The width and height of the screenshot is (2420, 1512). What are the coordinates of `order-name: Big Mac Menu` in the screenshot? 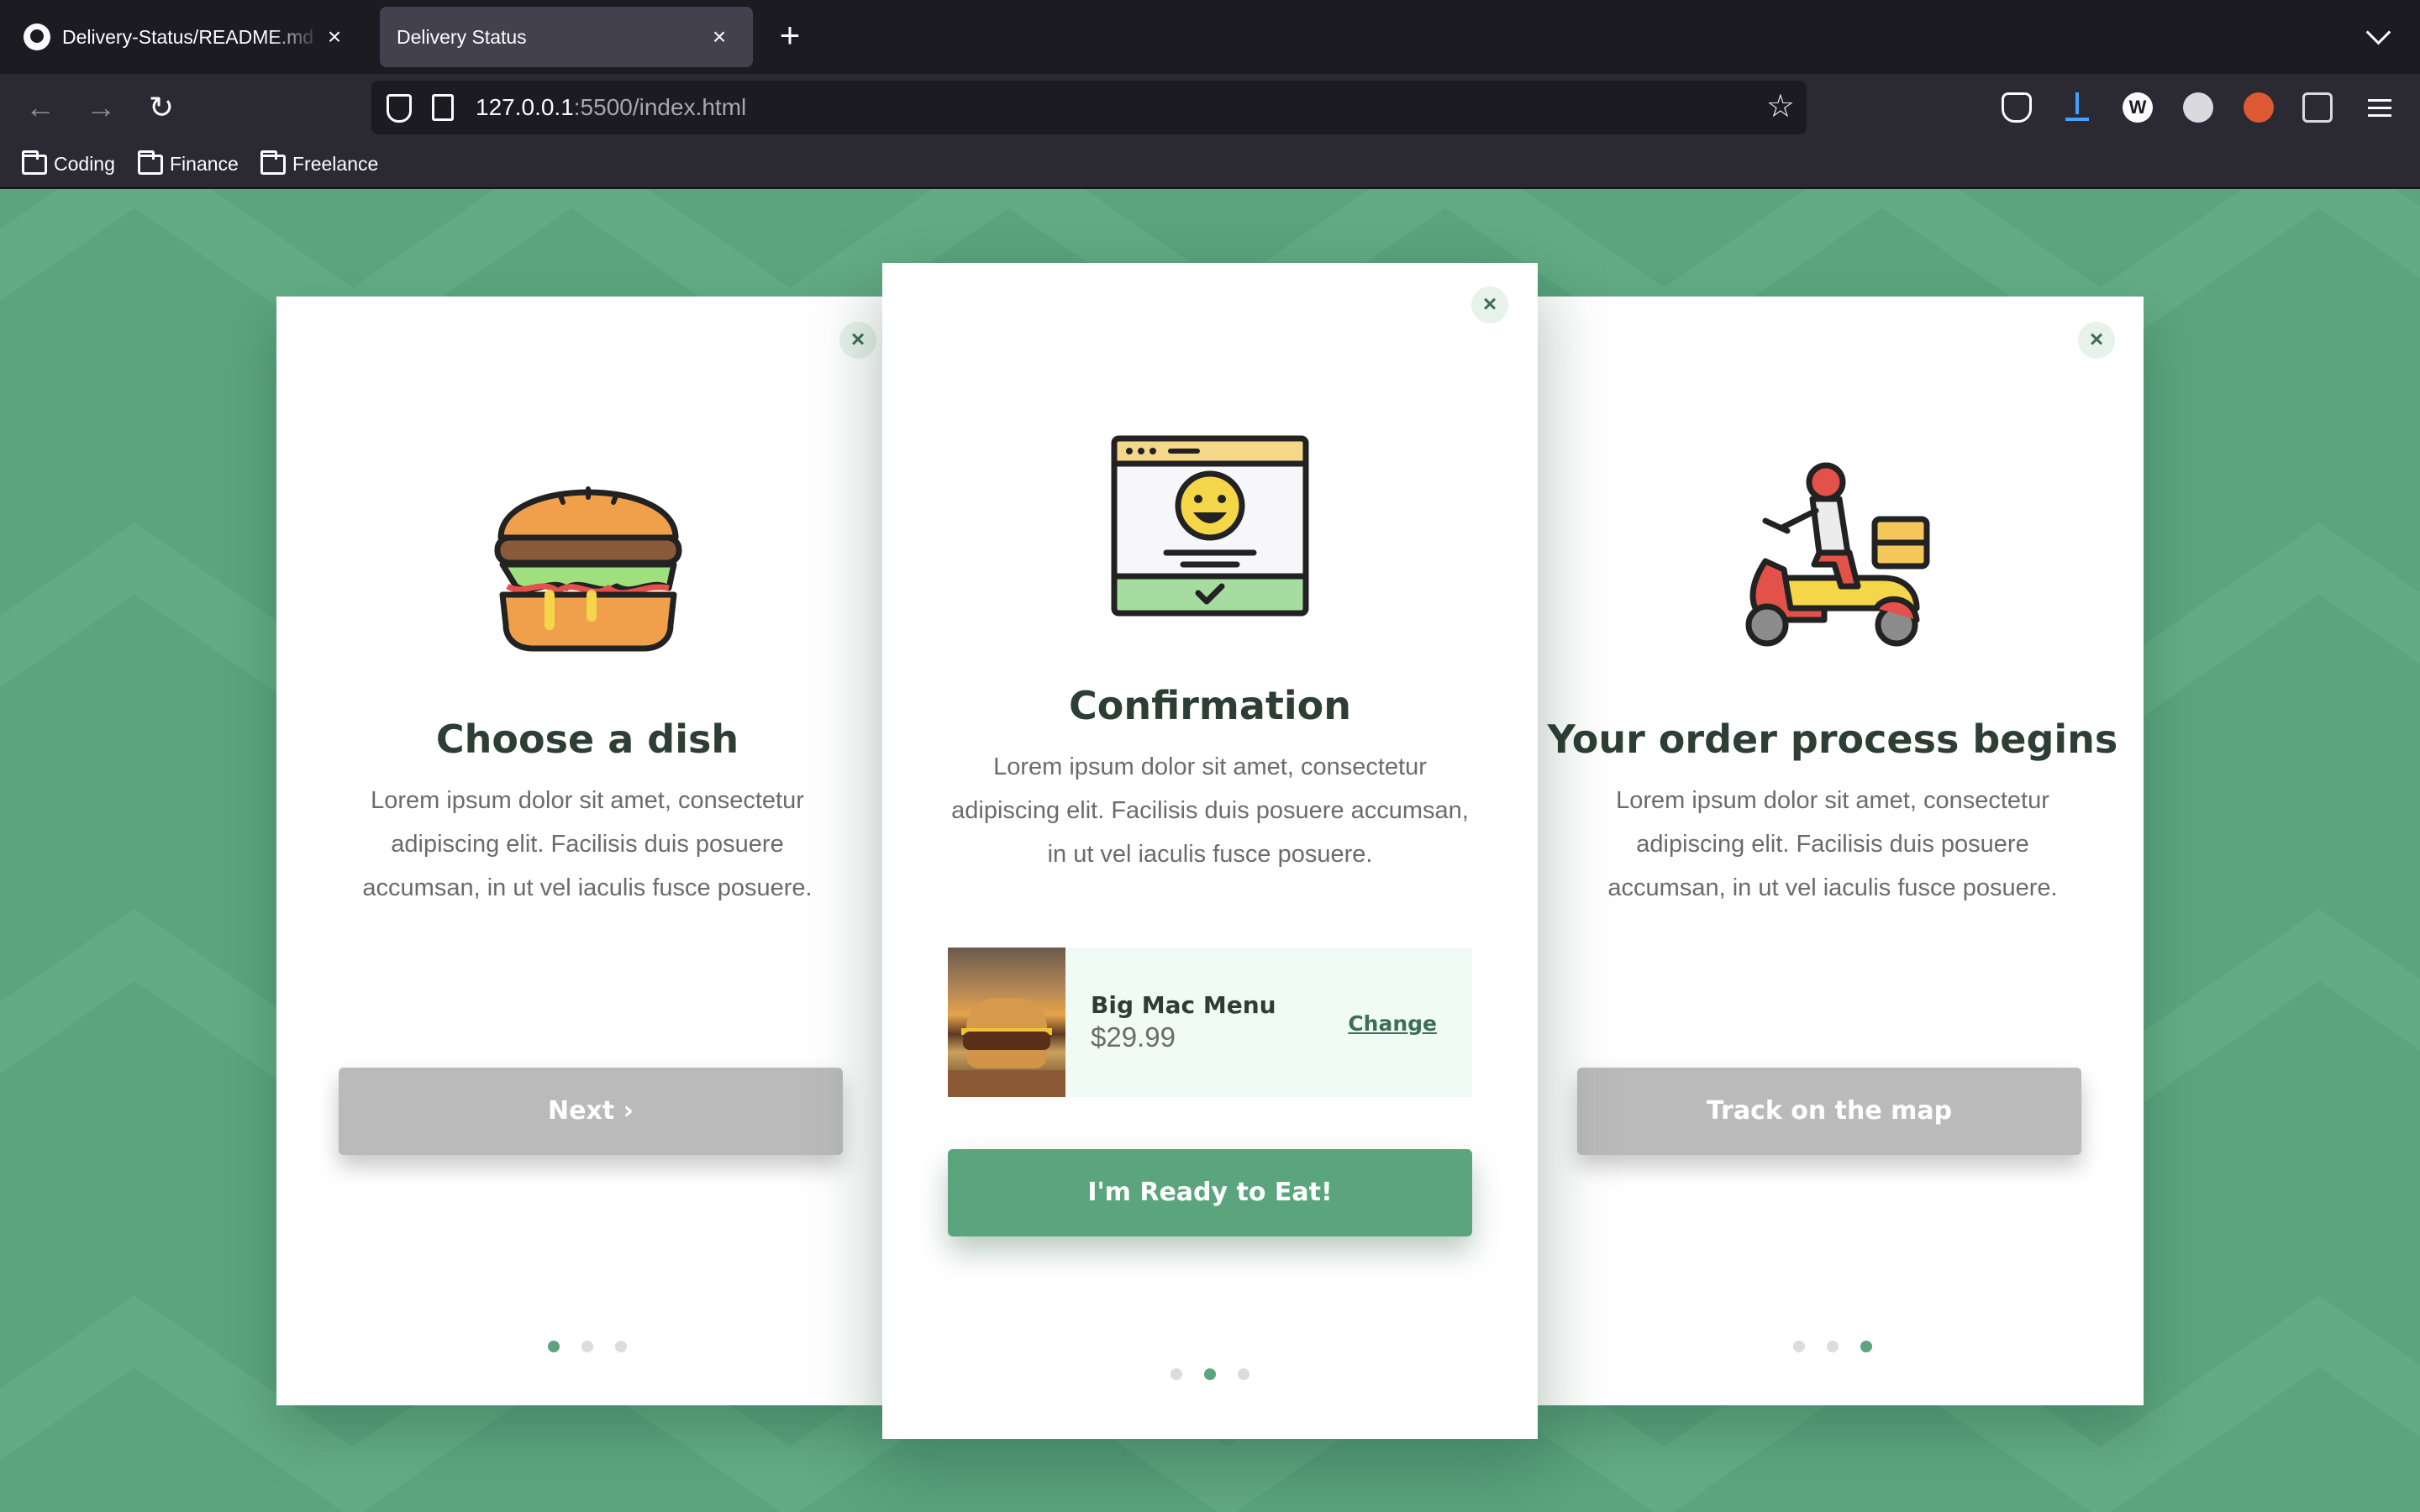 It's located at (1183, 1005).